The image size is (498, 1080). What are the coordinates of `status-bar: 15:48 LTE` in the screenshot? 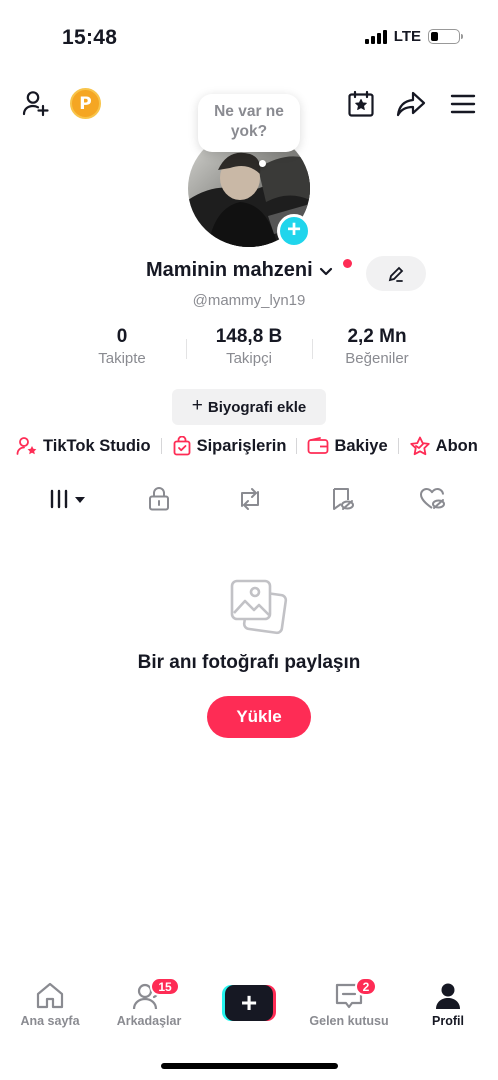 It's located at (249, 35).